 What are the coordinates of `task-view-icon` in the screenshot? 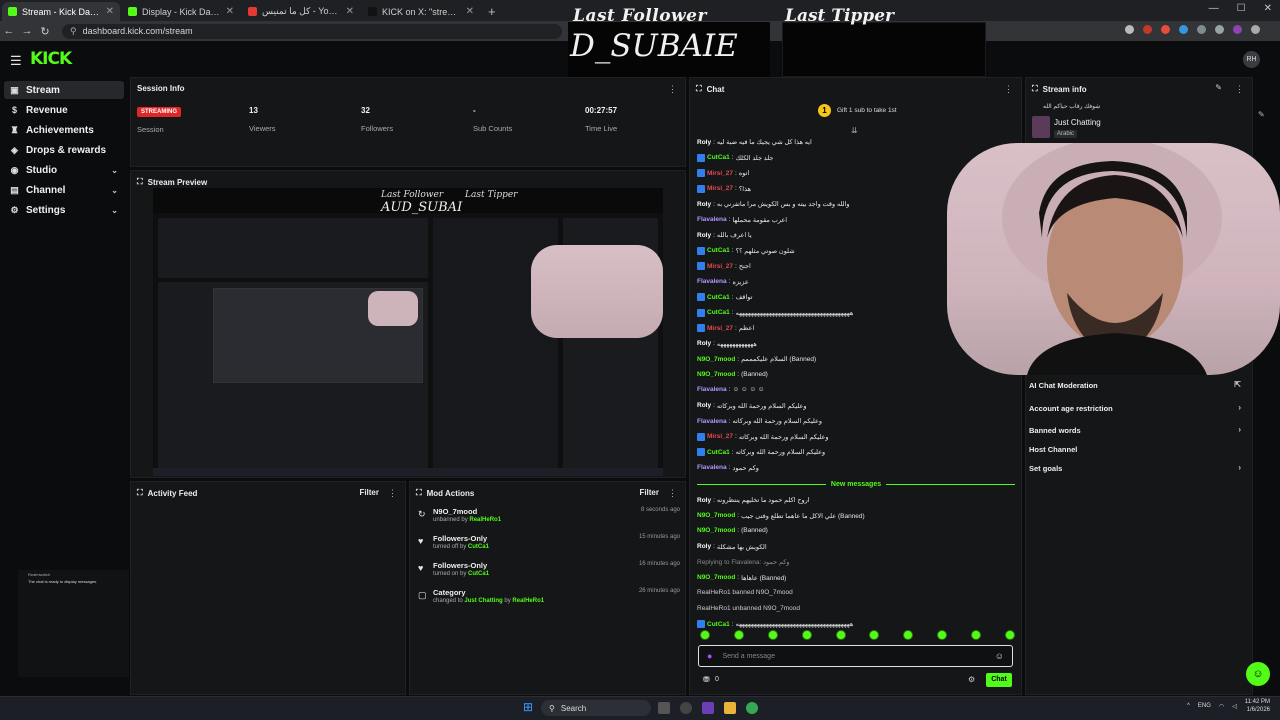 It's located at (664, 708).